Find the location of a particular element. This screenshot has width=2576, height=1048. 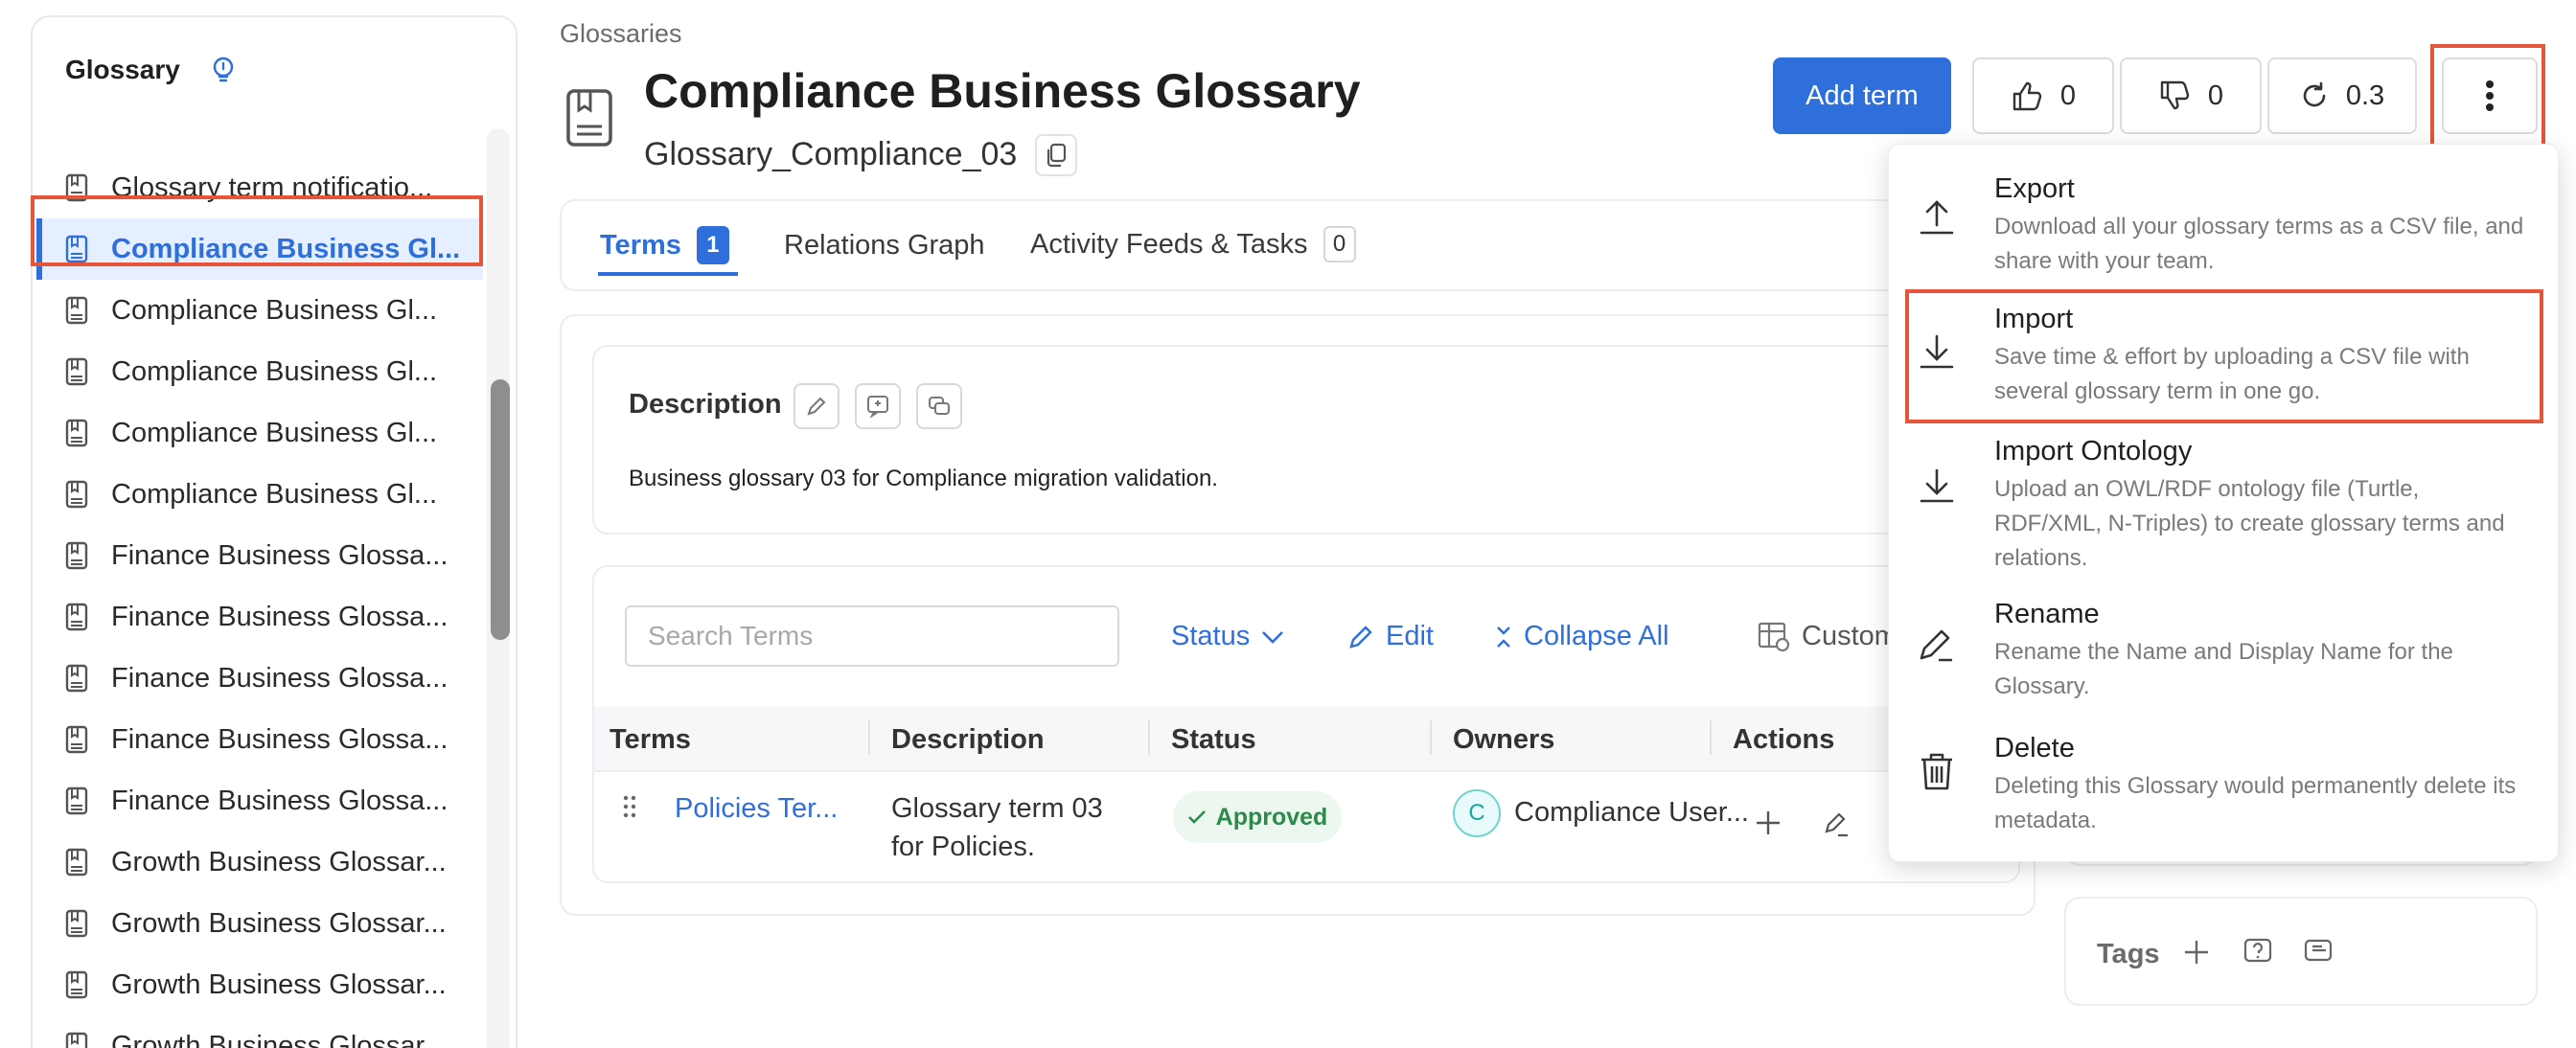

sidebar-scroll-thumb is located at coordinates (500, 509).